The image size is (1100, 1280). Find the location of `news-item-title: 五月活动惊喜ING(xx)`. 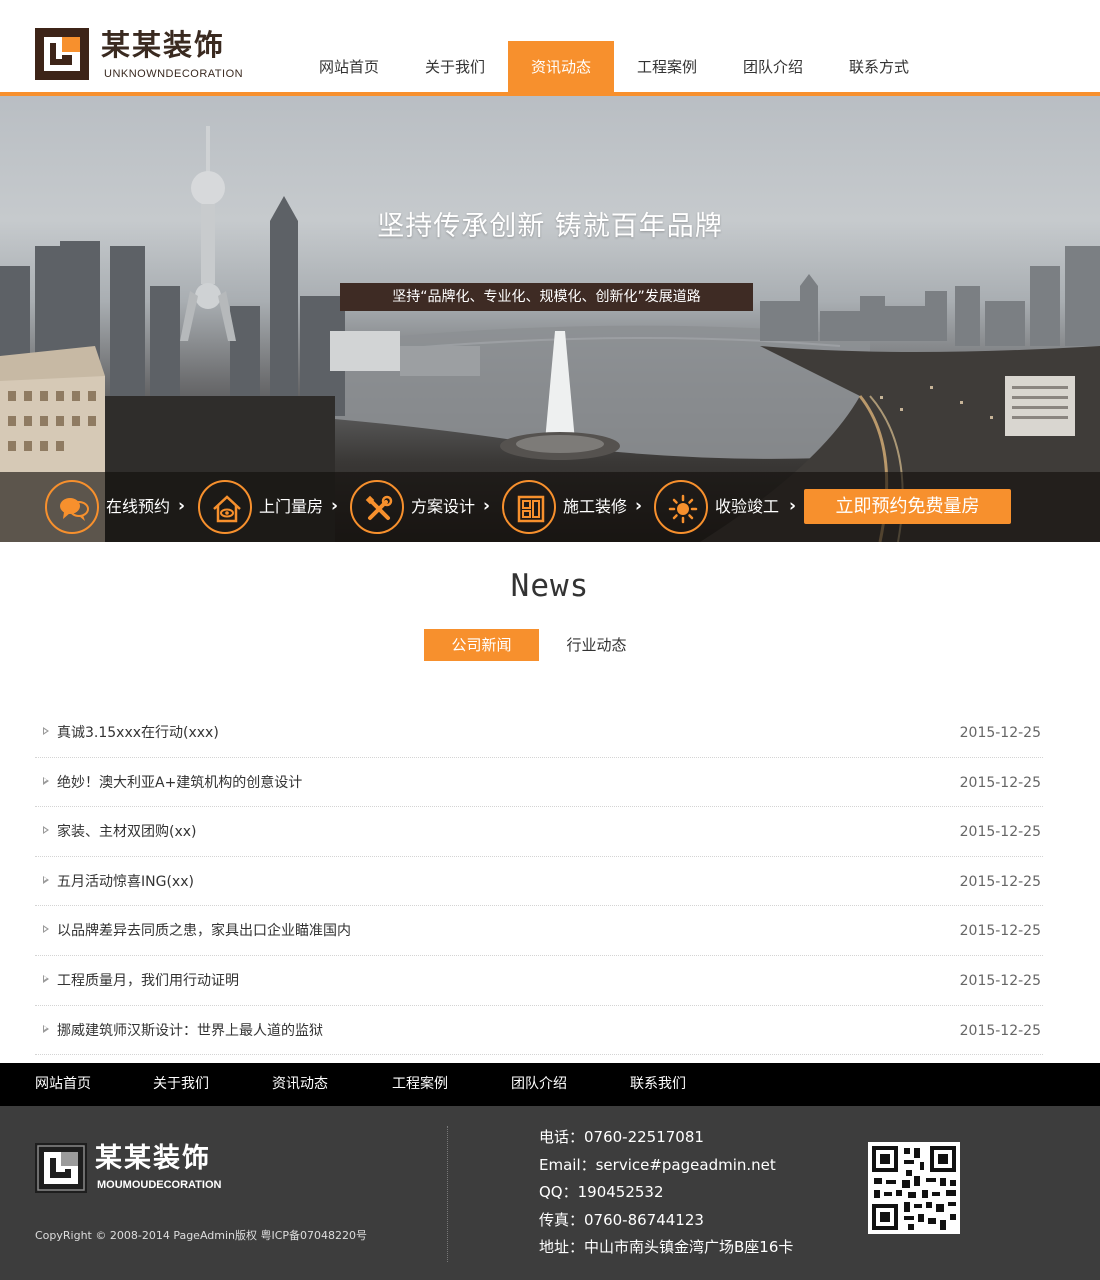

news-item-title: 五月活动惊喜ING(xx) is located at coordinates (125, 882).